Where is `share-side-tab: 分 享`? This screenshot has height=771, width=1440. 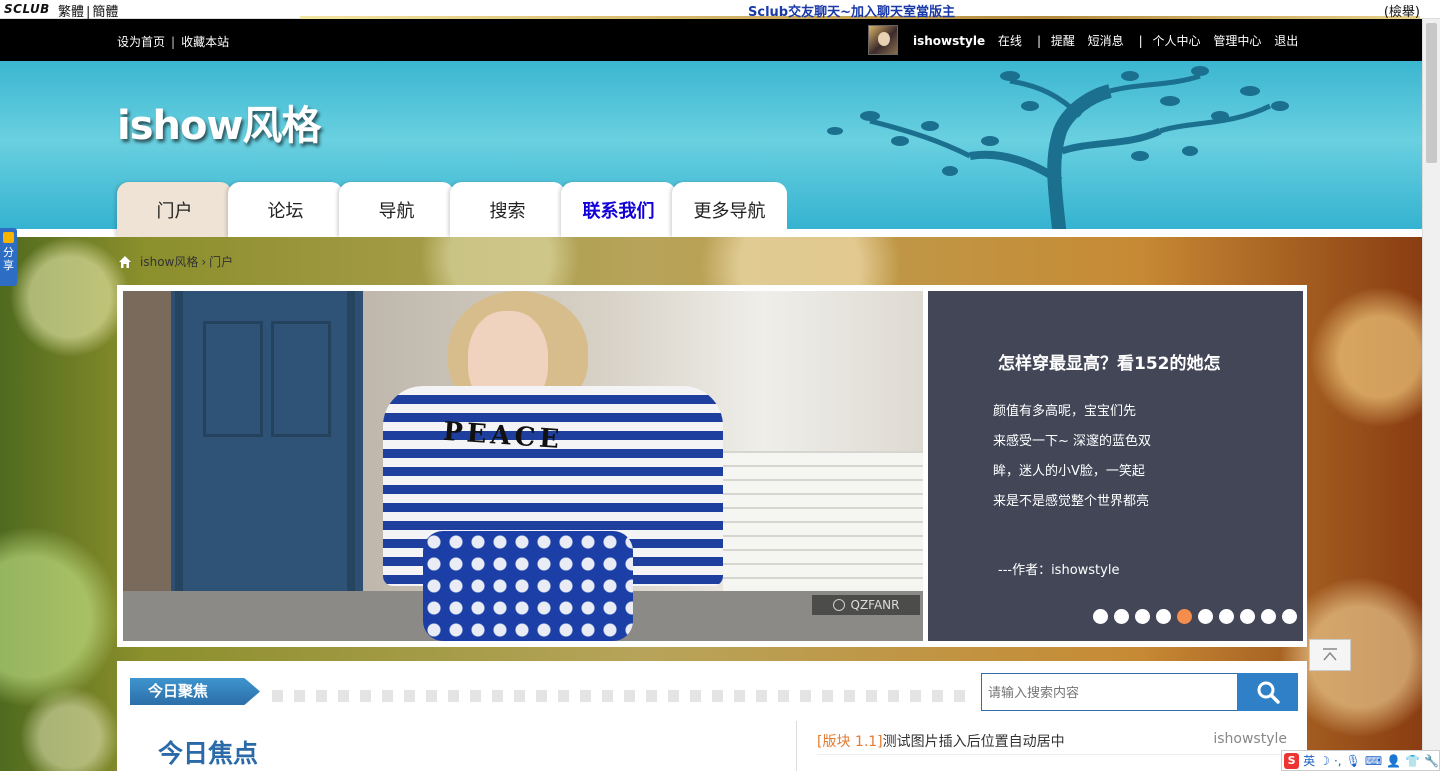
share-side-tab: 分 享 is located at coordinates (8, 257).